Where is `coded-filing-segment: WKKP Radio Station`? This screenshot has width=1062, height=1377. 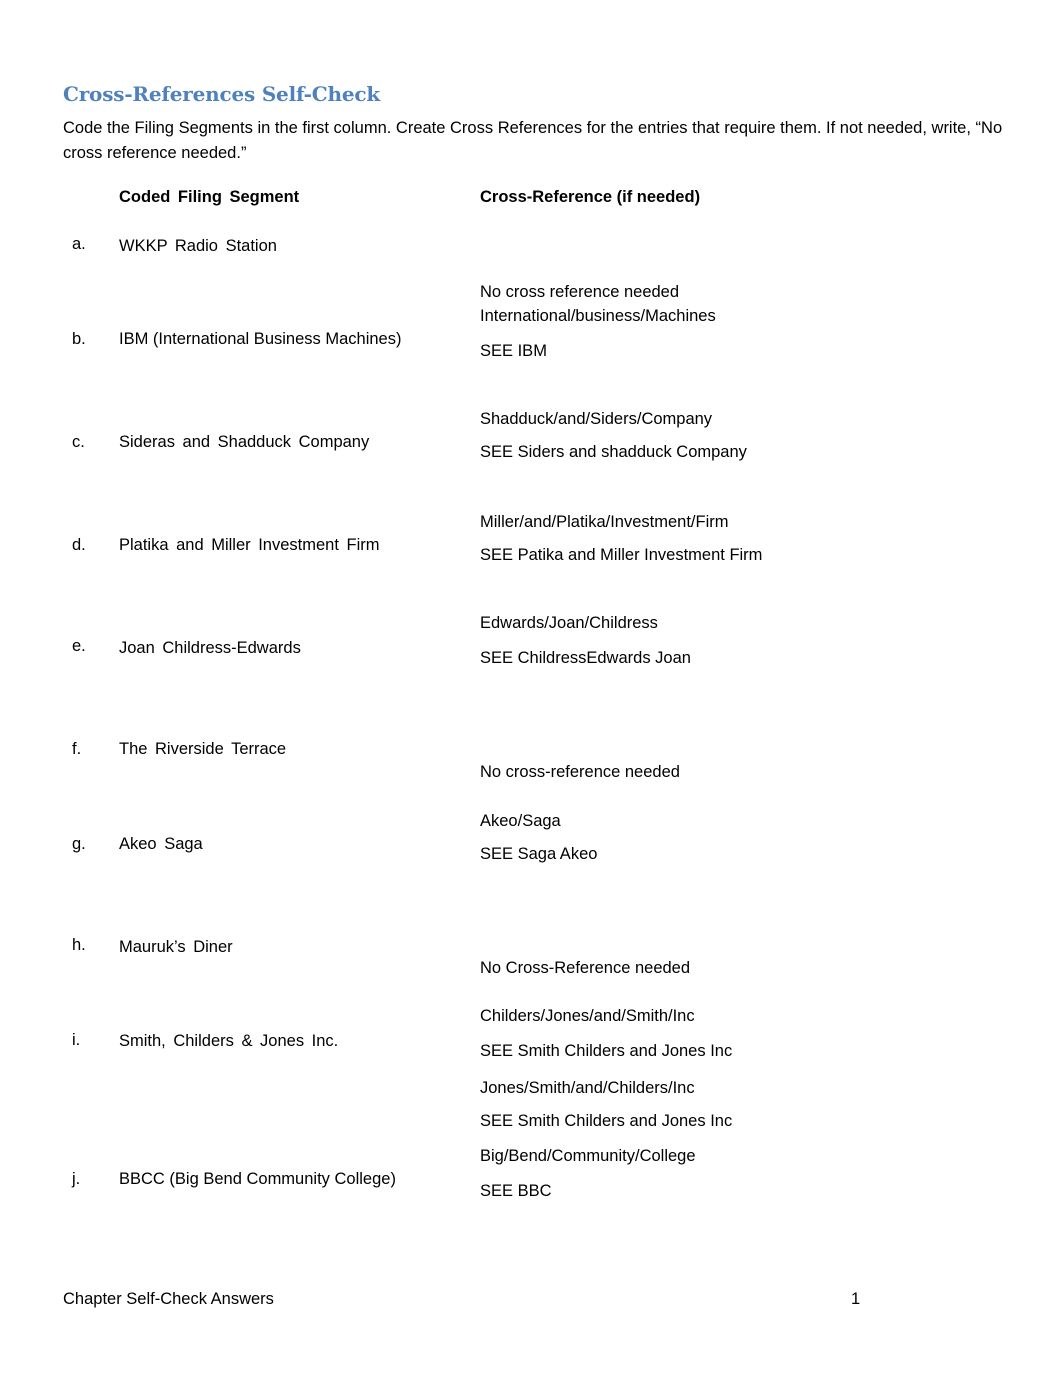 coded-filing-segment: WKKP Radio Station is located at coordinates (198, 246).